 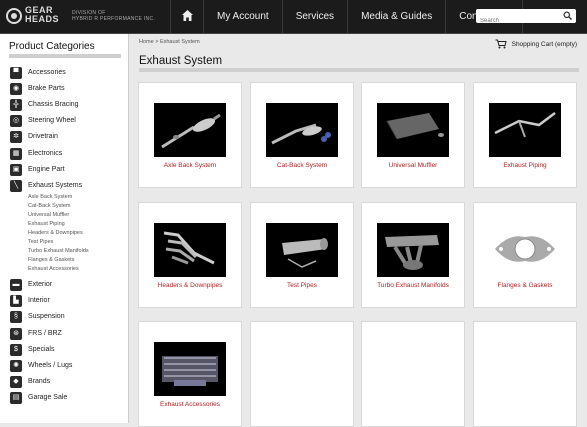 What do you see at coordinates (302, 285) in the screenshot?
I see `product-label: Test Pipes` at bounding box center [302, 285].